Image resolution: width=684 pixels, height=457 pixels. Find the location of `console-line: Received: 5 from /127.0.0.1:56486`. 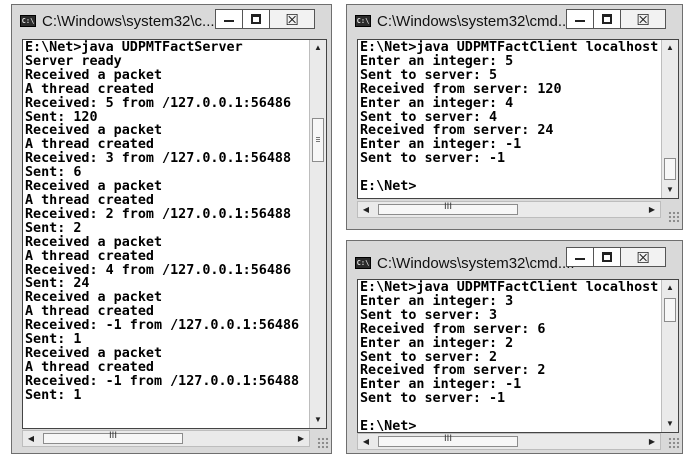

console-line: Received: 5 from /127.0.0.1:56486 is located at coordinates (158, 103).